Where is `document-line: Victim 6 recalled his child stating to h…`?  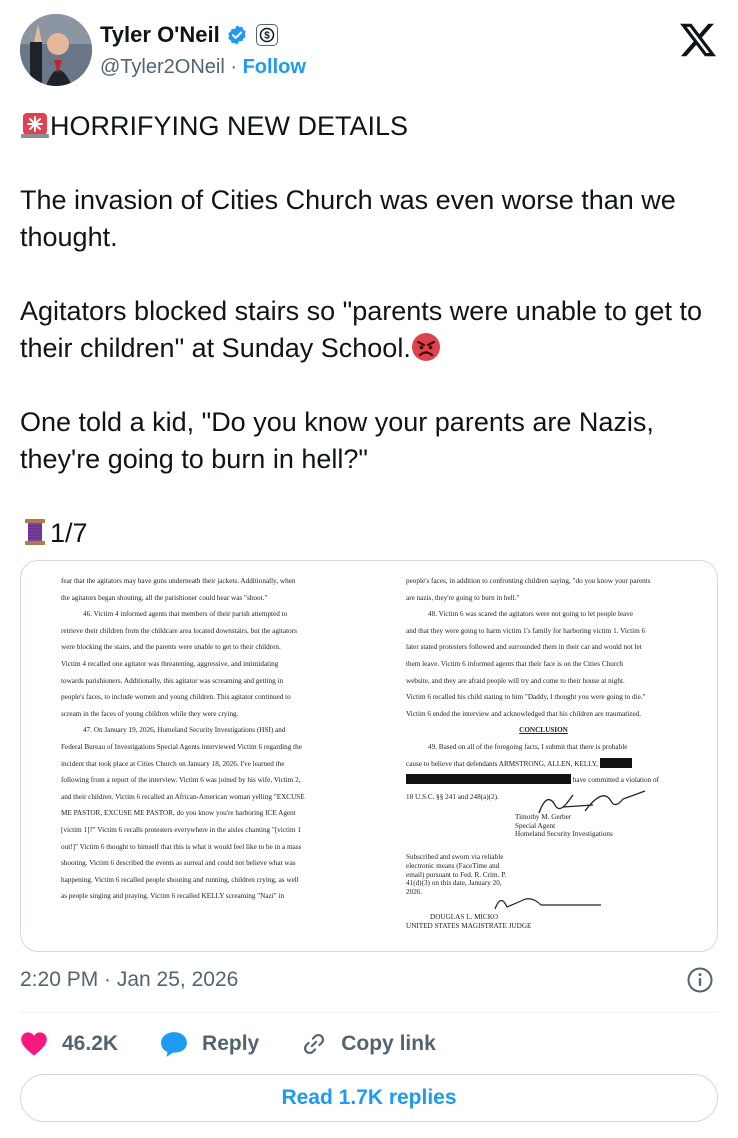 document-line: Victim 6 recalled his child stating to h… is located at coordinates (526, 697).